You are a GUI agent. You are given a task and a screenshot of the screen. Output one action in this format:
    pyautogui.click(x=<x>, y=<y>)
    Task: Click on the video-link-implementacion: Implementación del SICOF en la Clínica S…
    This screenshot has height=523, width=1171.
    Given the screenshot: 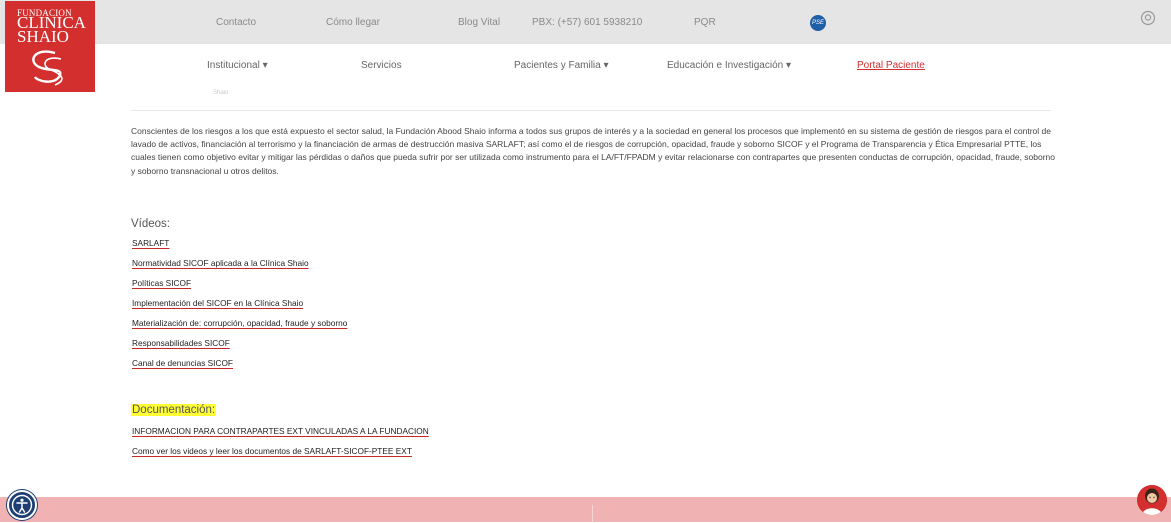 What is the action you would take?
    pyautogui.click(x=217, y=303)
    